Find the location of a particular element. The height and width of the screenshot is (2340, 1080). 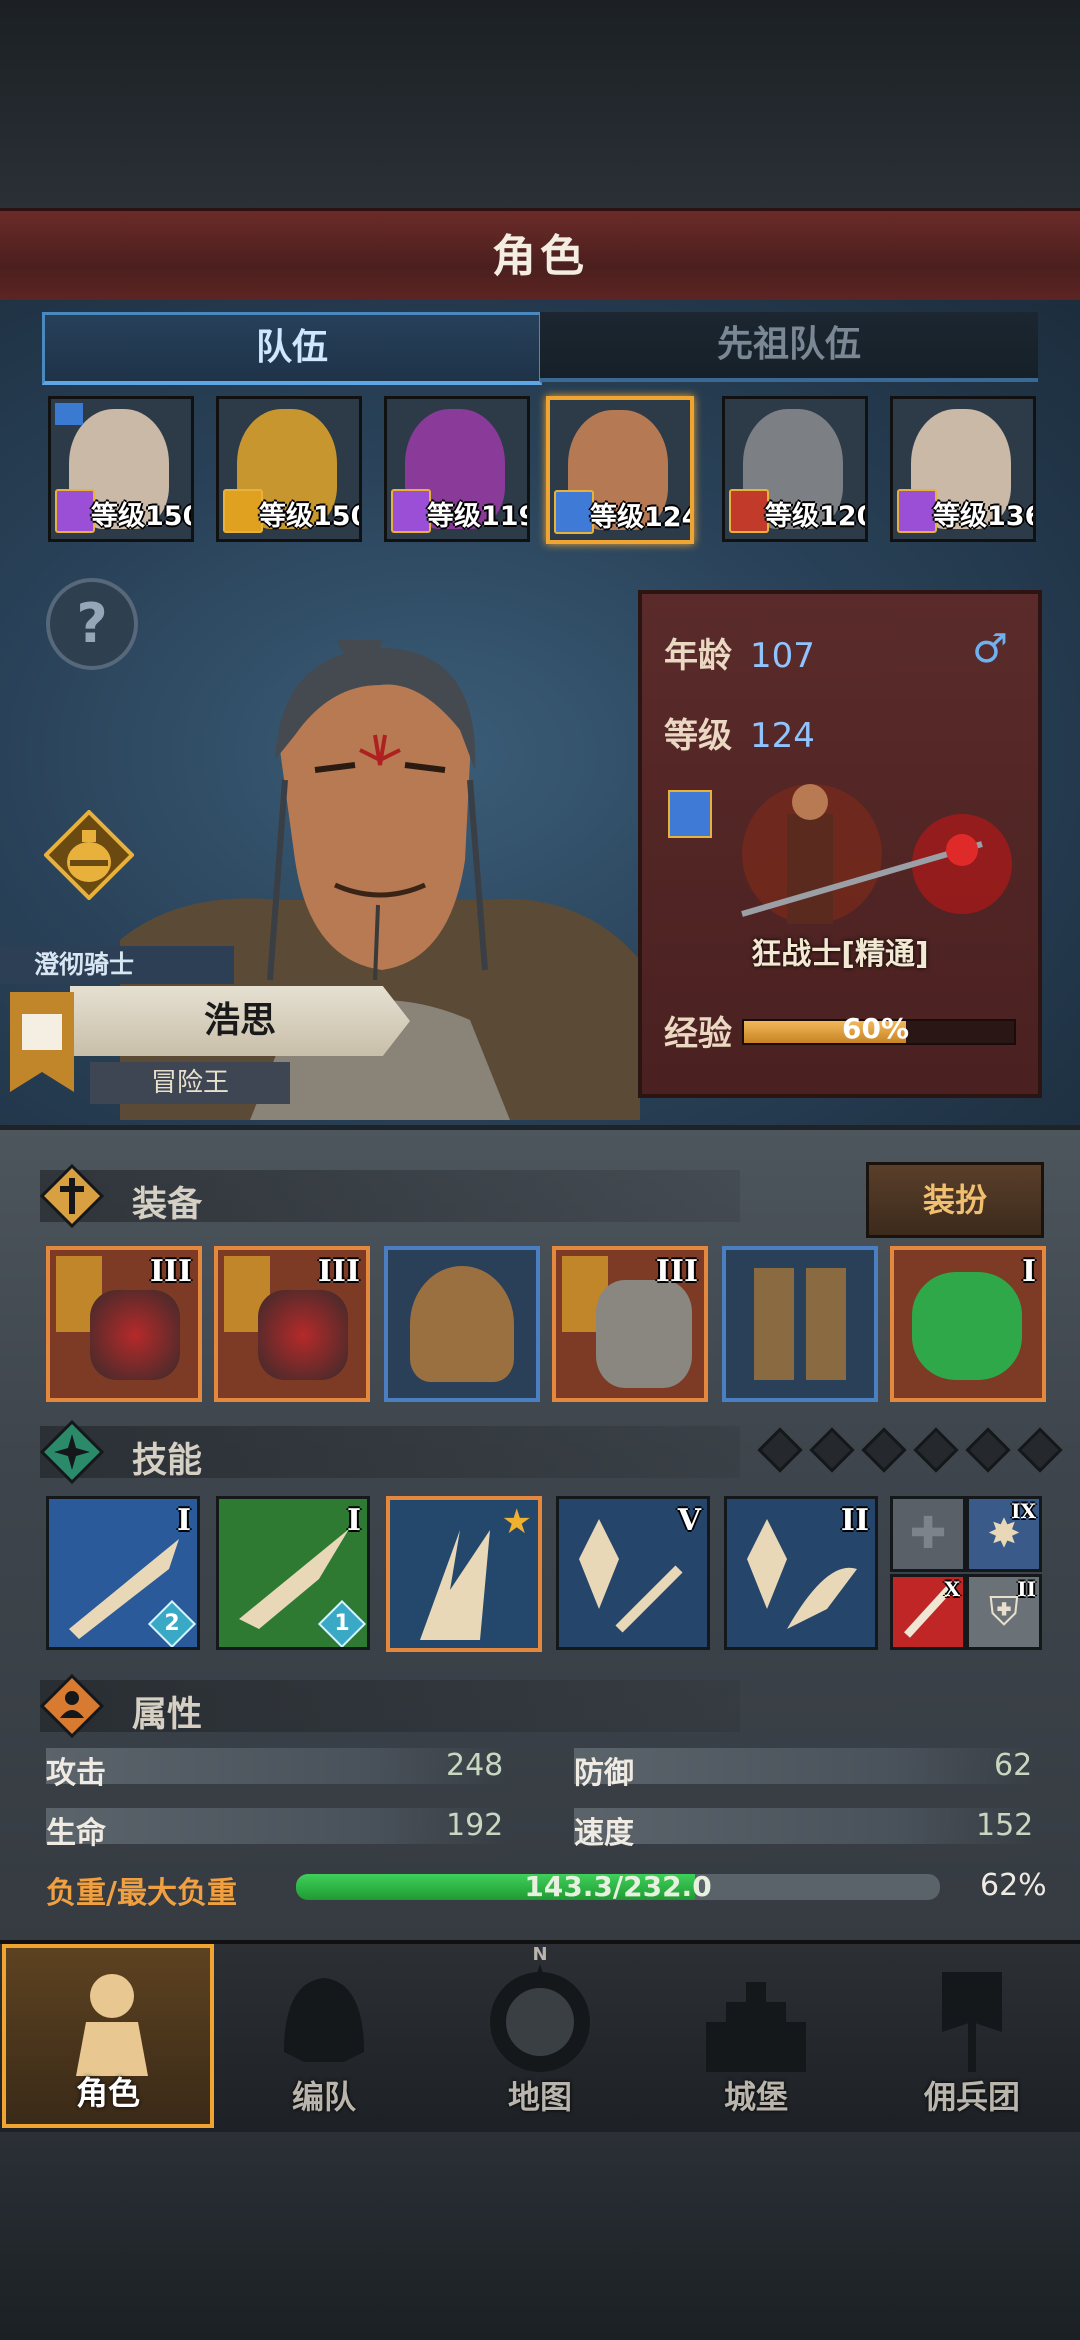

nav-mercenary: 佣兵团 is located at coordinates (972, 2036).